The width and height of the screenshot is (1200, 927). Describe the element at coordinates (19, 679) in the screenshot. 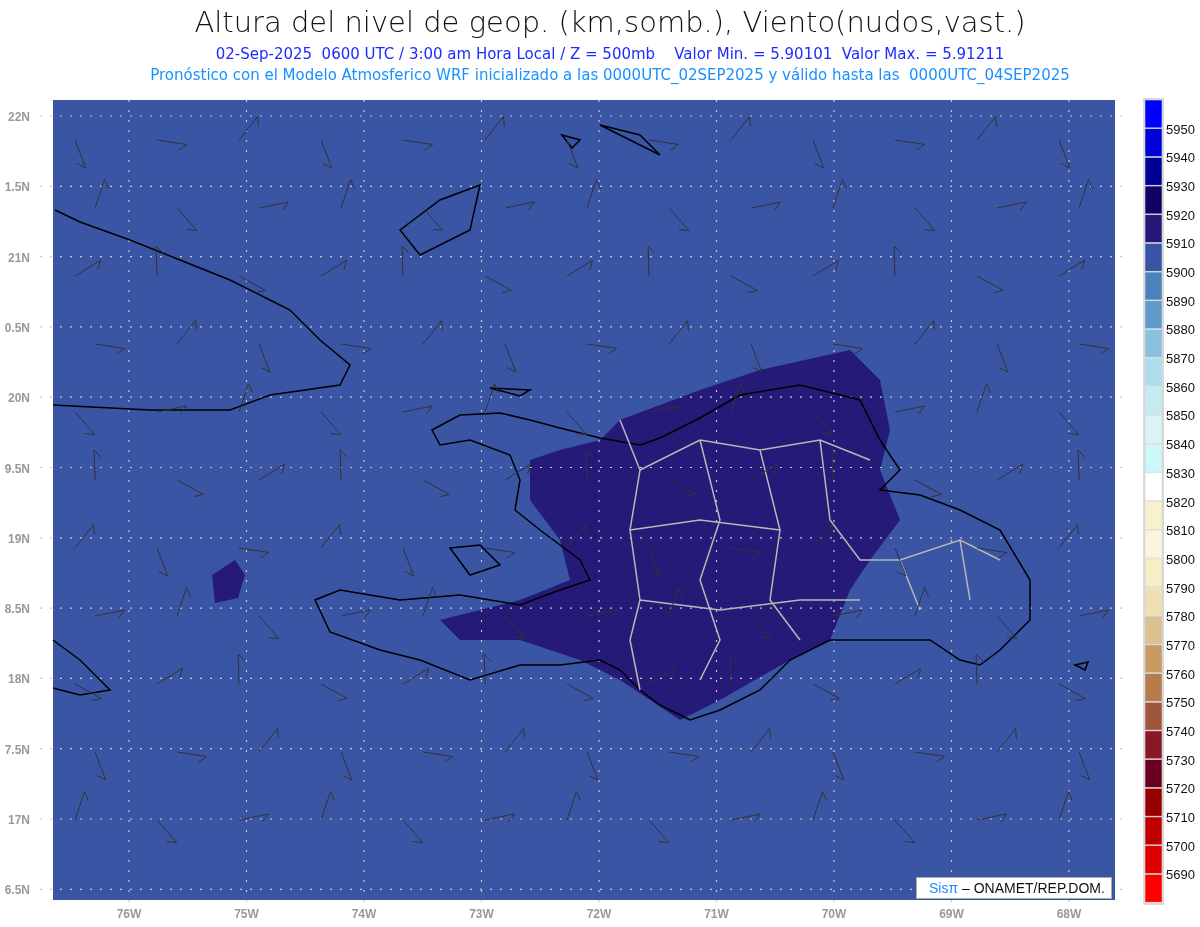

I see `latitude-label: 18N` at that location.